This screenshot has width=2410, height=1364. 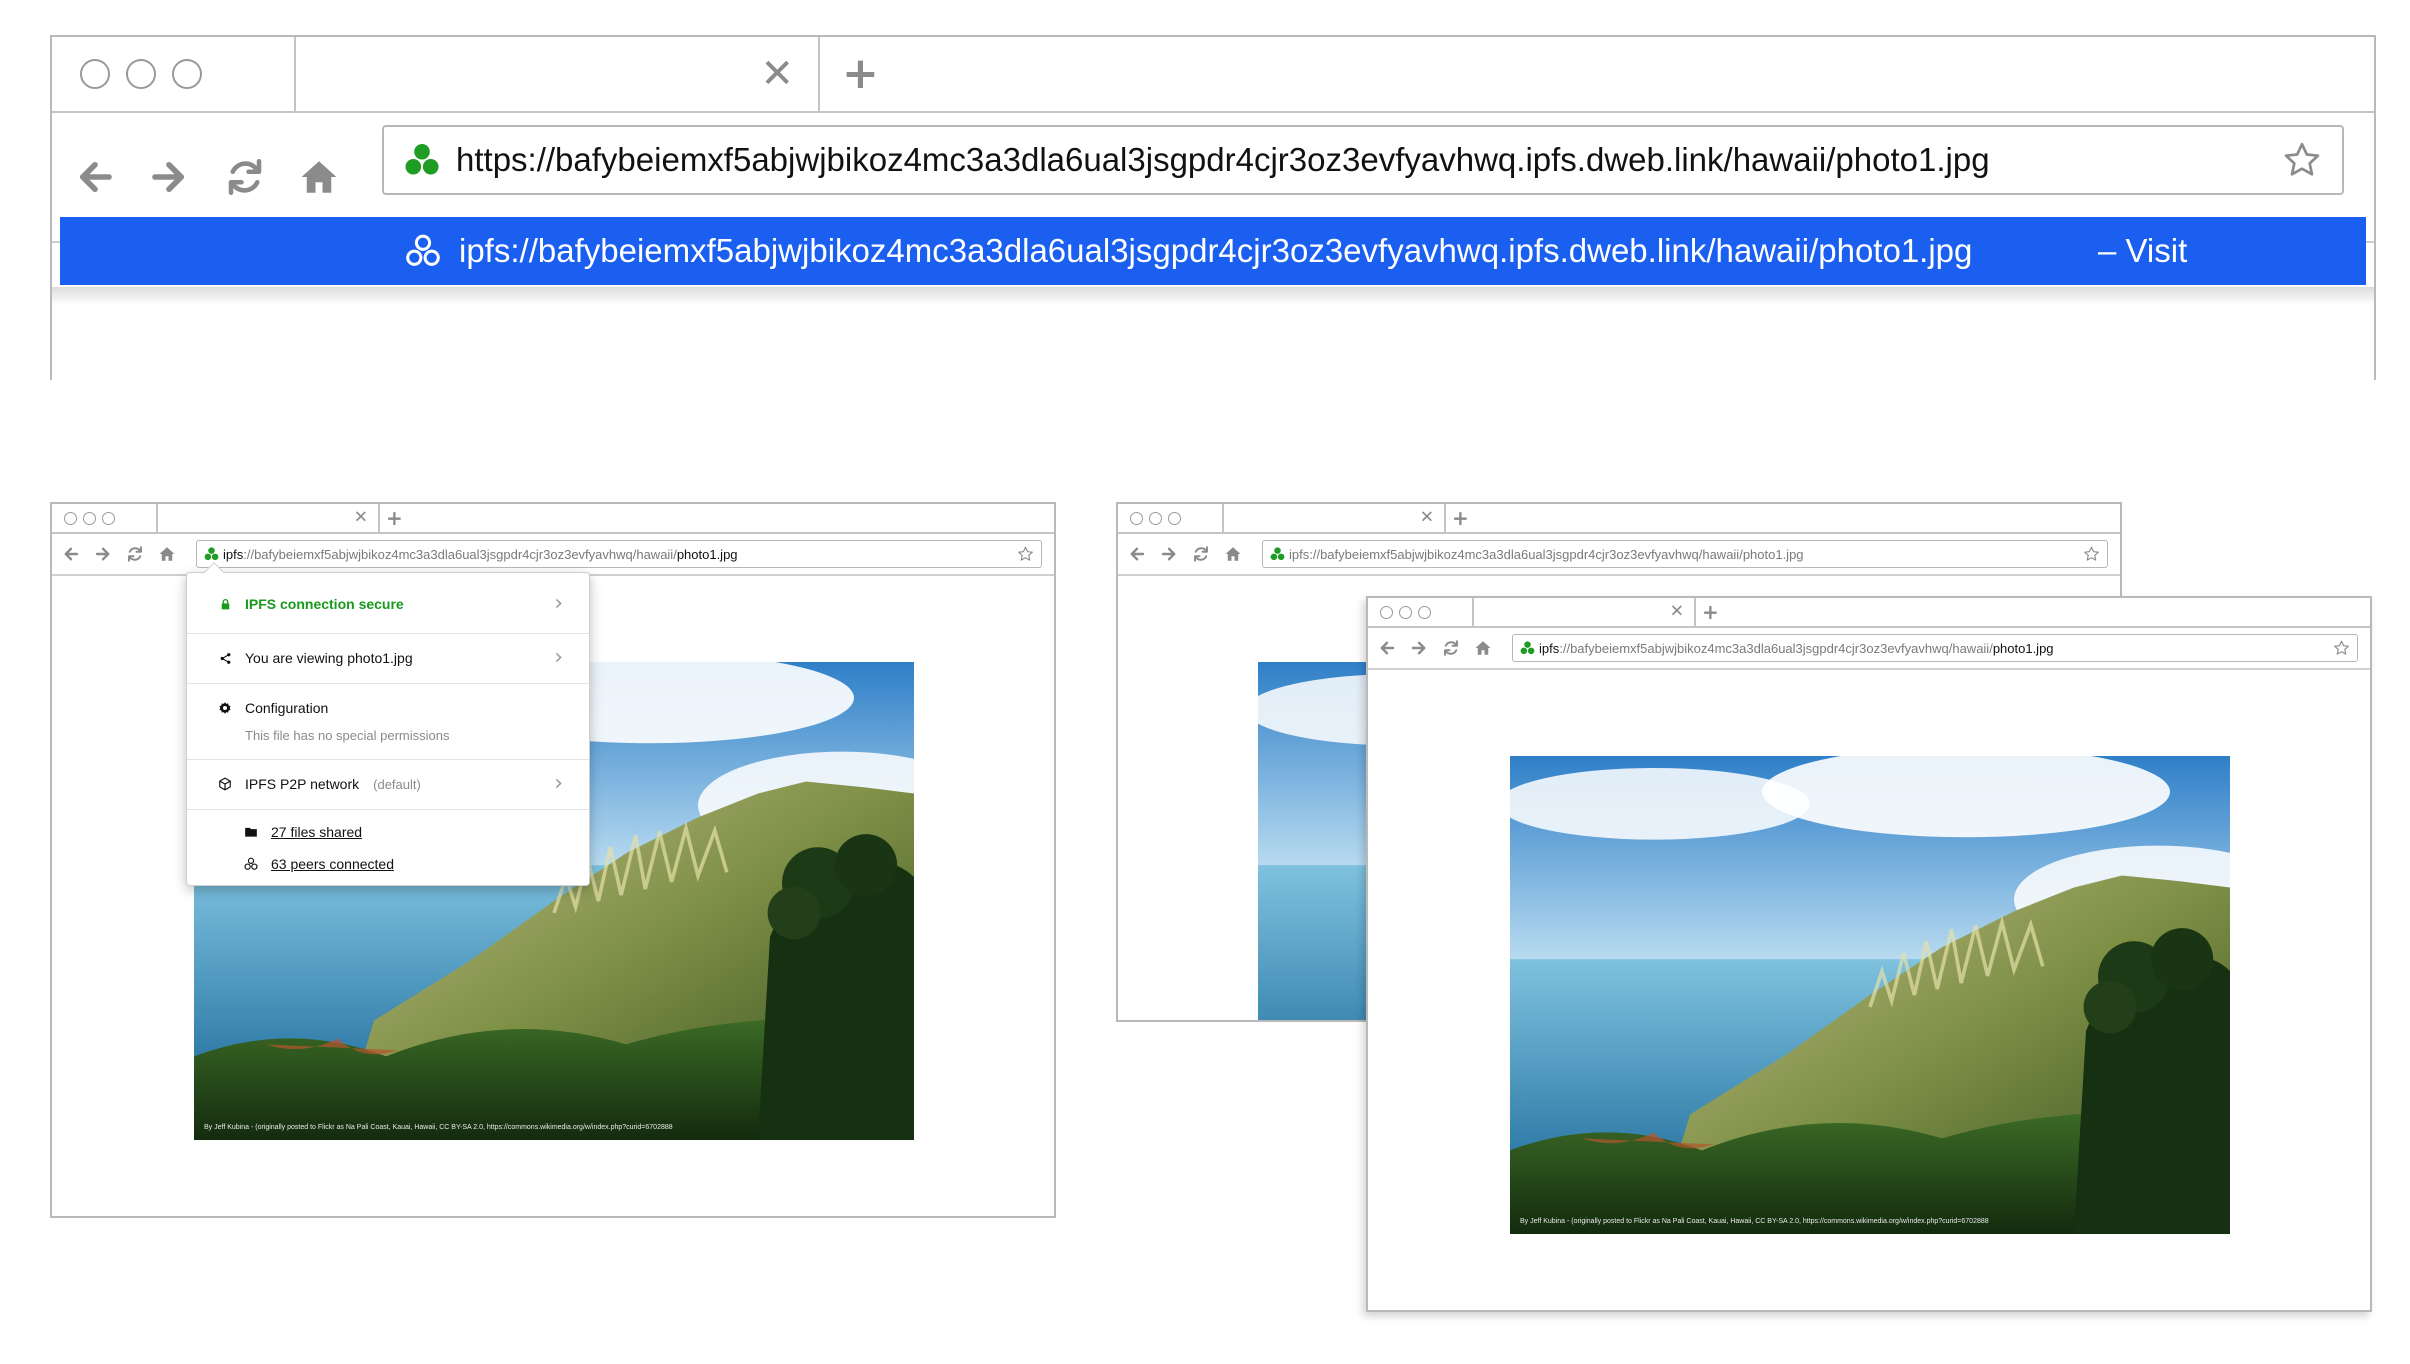 I want to click on dropdown-shadow, so click(x=1213, y=296).